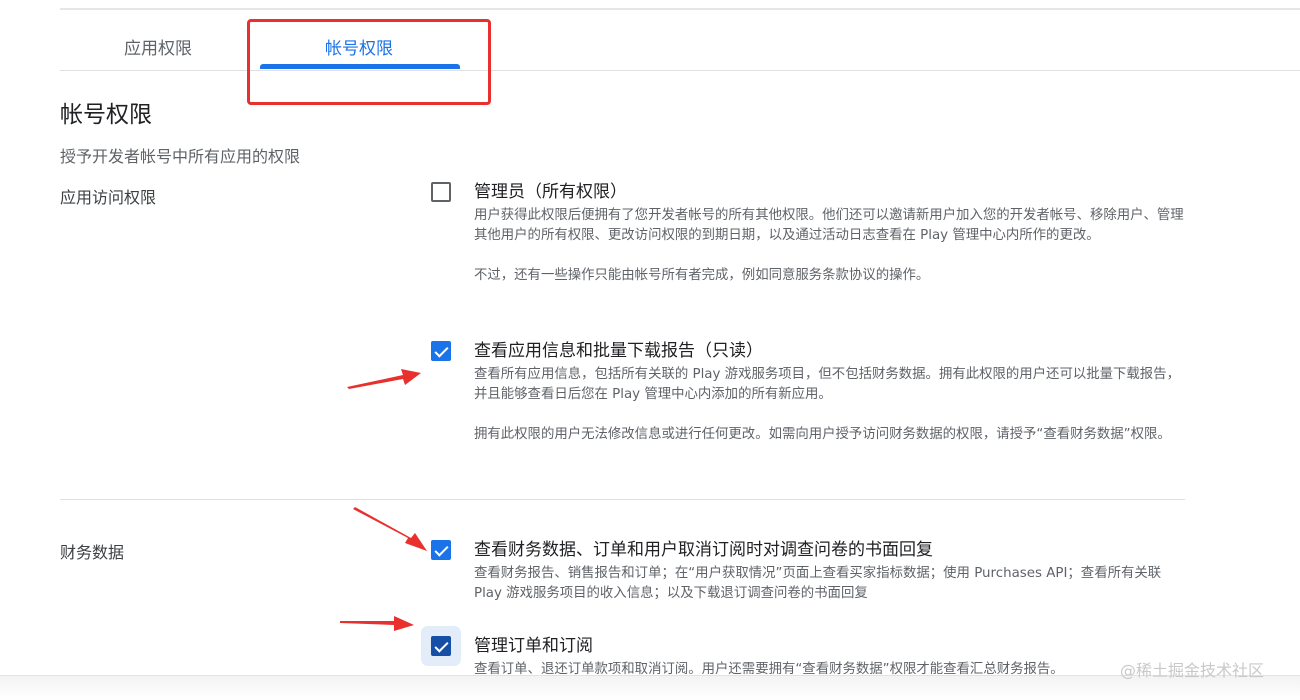 This screenshot has width=1300, height=700. Describe the element at coordinates (680, 40) in the screenshot. I see `tab-bar: 应用权限 帐号权限` at that location.